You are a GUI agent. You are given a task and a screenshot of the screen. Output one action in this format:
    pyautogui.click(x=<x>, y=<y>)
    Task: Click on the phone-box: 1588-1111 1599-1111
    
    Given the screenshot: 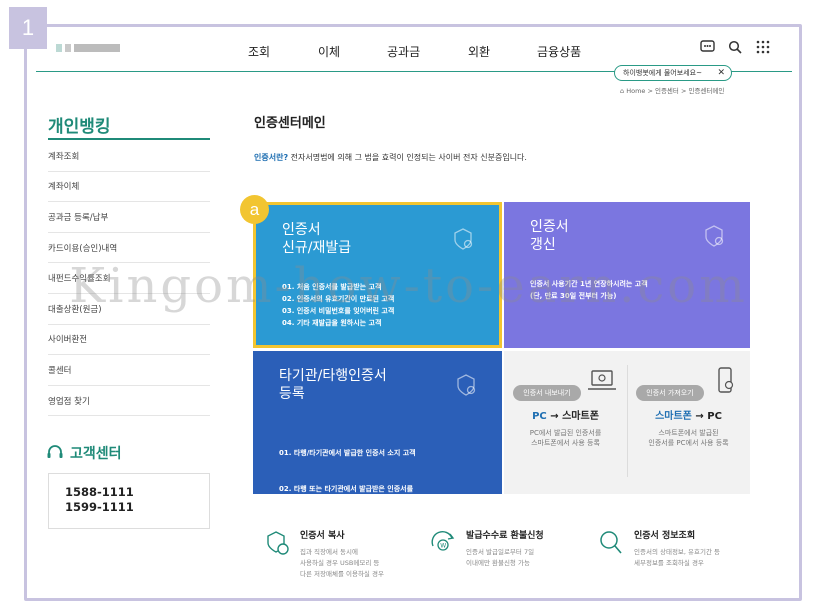 What is the action you would take?
    pyautogui.click(x=129, y=501)
    